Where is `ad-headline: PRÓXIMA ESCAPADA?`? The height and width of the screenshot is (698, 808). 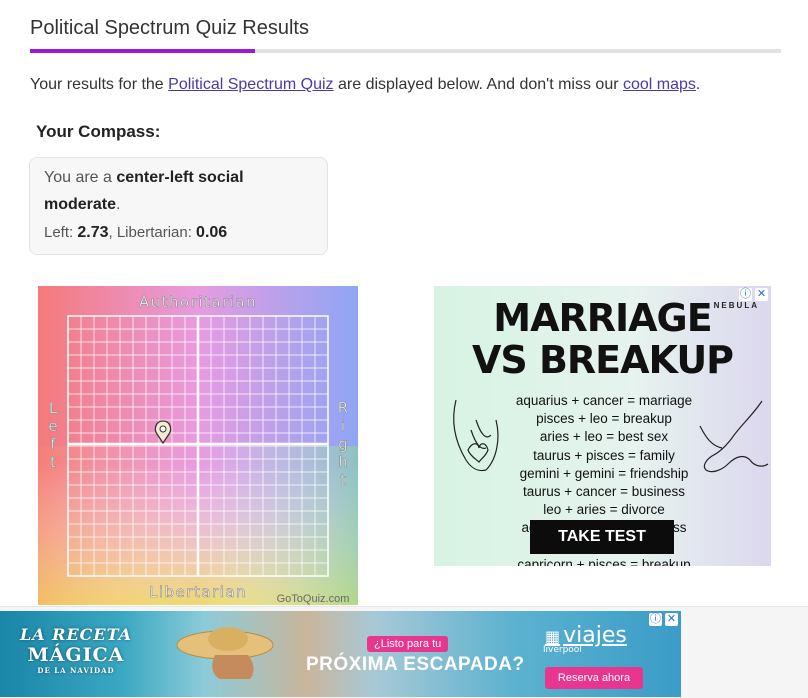
ad-headline: PRÓXIMA ESCAPADA? is located at coordinates (415, 664).